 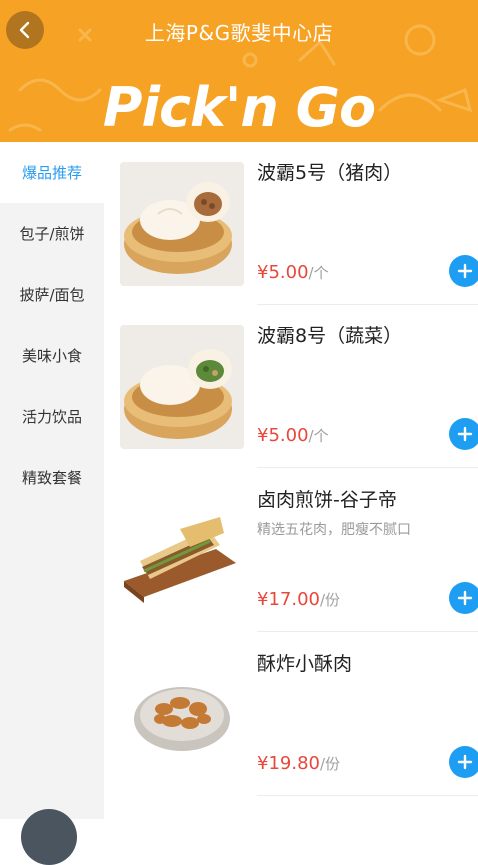 I want to click on sidebar-item-pizza: 披萨/面包, so click(x=52, y=294).